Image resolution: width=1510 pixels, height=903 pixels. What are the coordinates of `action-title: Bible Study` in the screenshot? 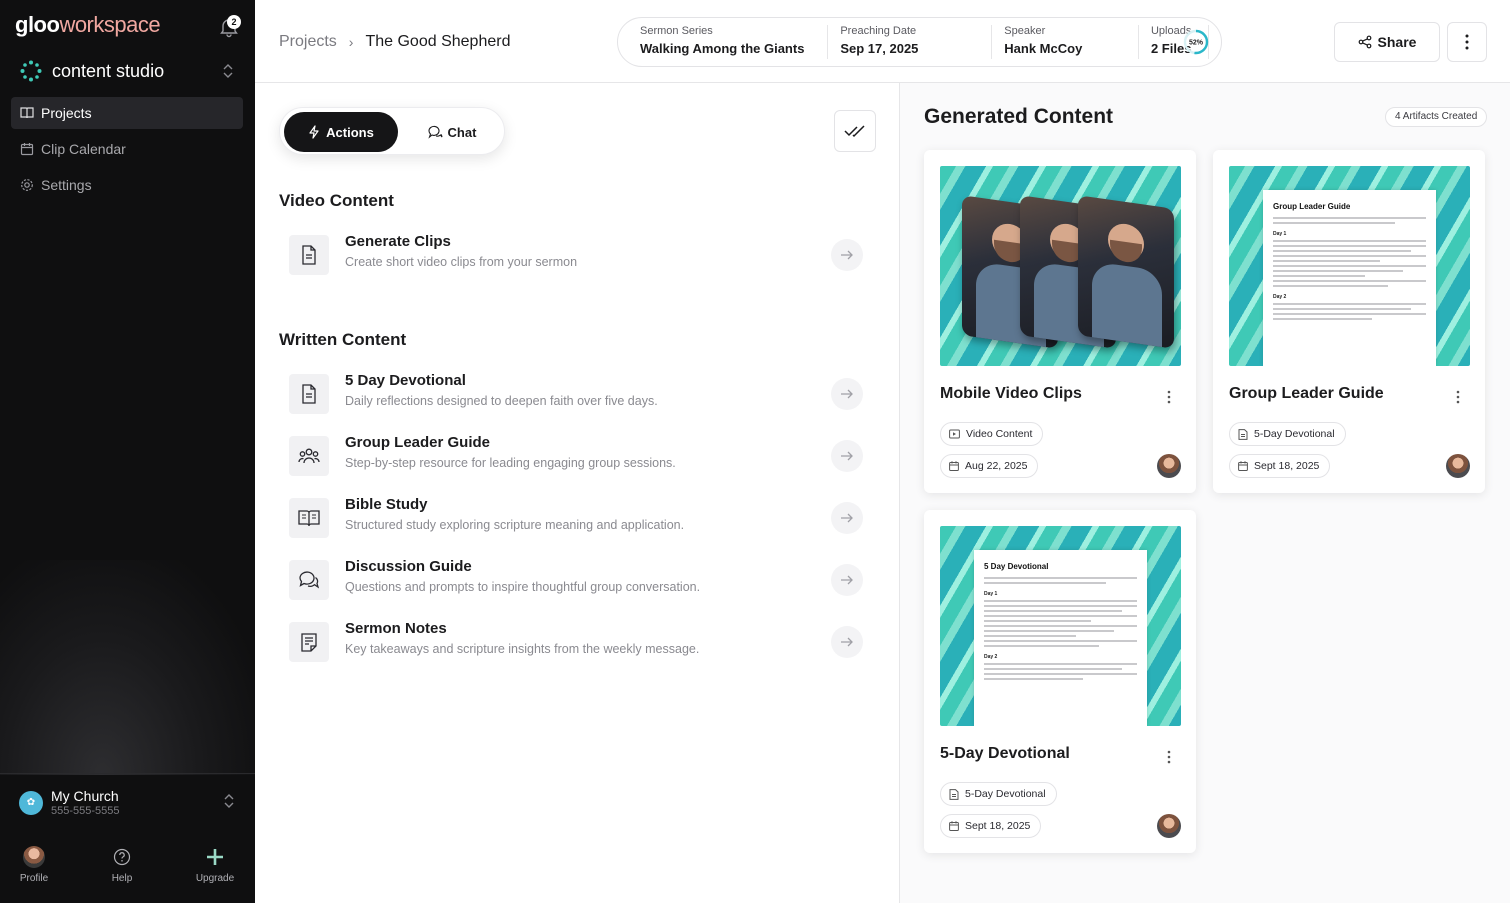 It's located at (386, 504).